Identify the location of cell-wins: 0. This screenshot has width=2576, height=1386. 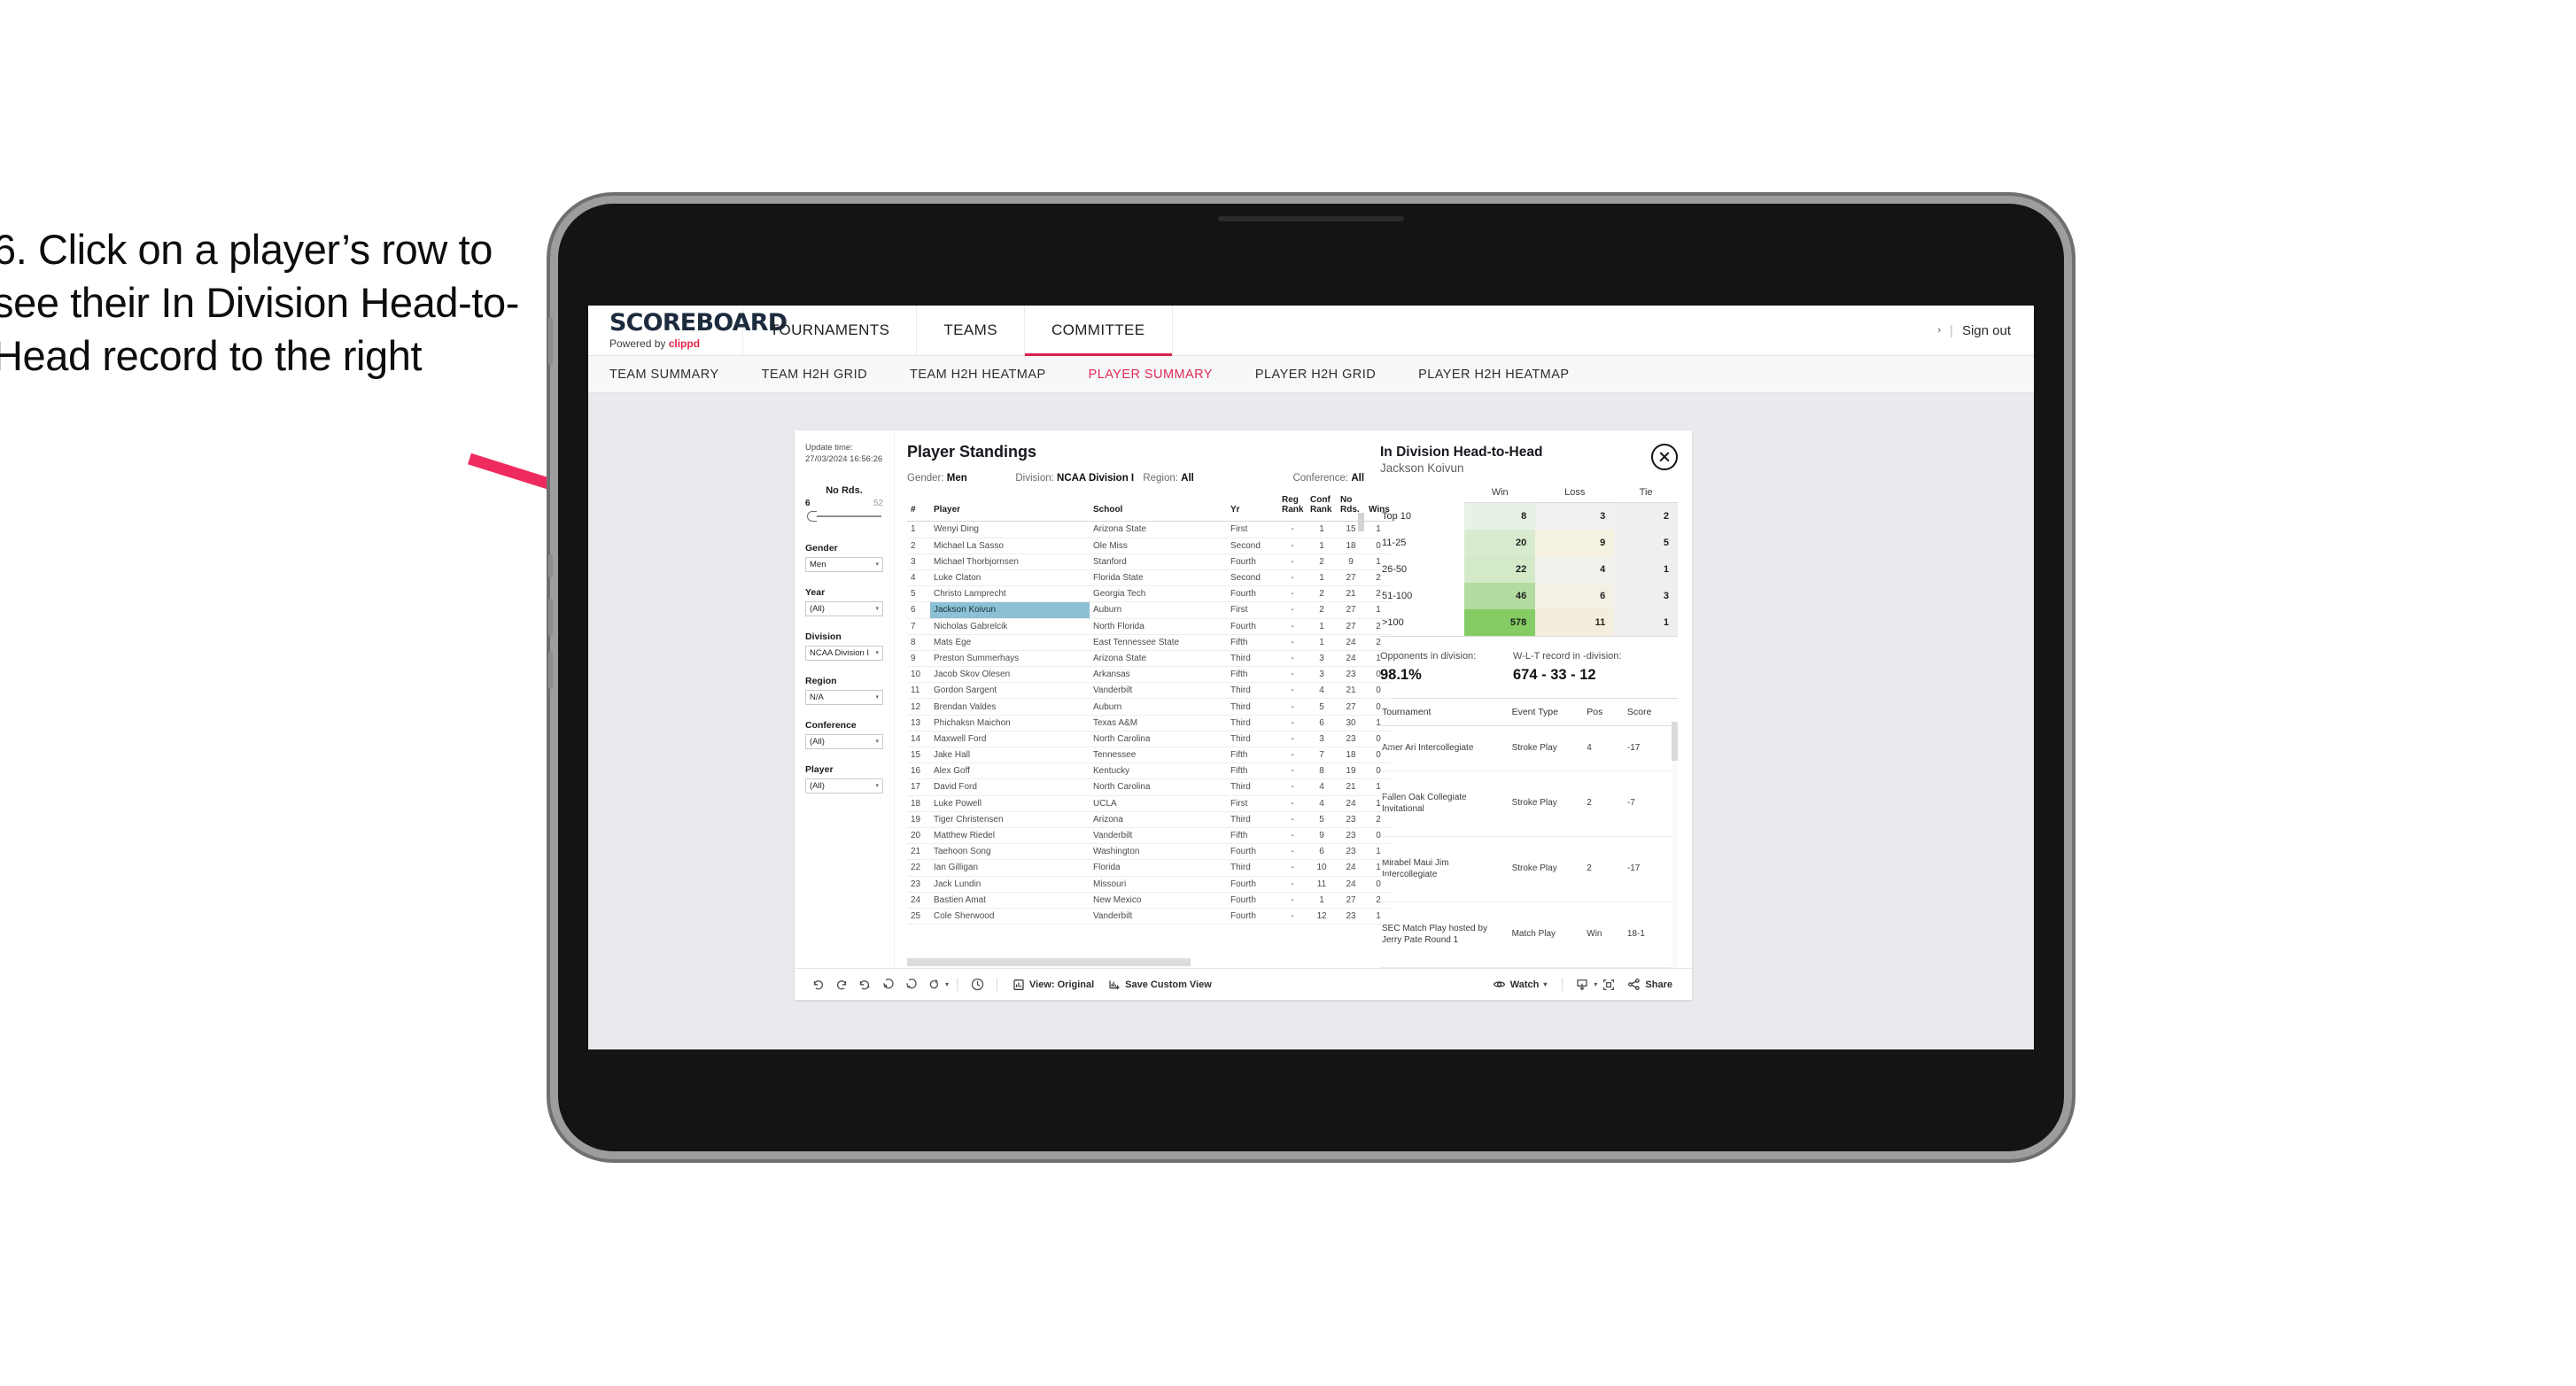
(1378, 546).